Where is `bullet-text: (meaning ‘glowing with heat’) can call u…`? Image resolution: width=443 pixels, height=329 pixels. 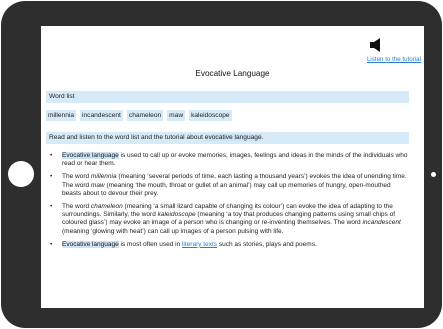
bullet-text: (meaning ‘glowing with heat’) can call u… is located at coordinates (173, 231).